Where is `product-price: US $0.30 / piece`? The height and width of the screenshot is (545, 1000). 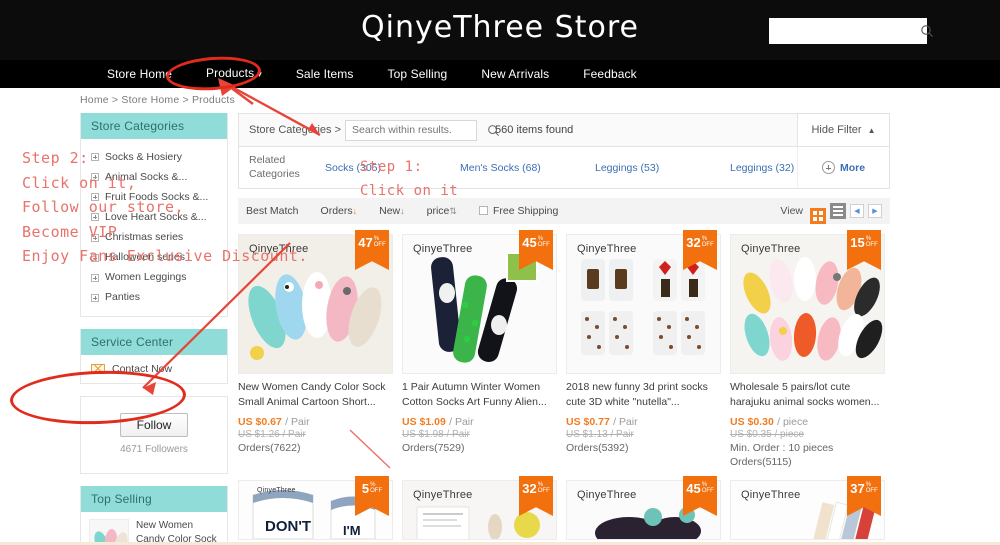
product-price: US $0.30 / piece is located at coordinates (769, 422).